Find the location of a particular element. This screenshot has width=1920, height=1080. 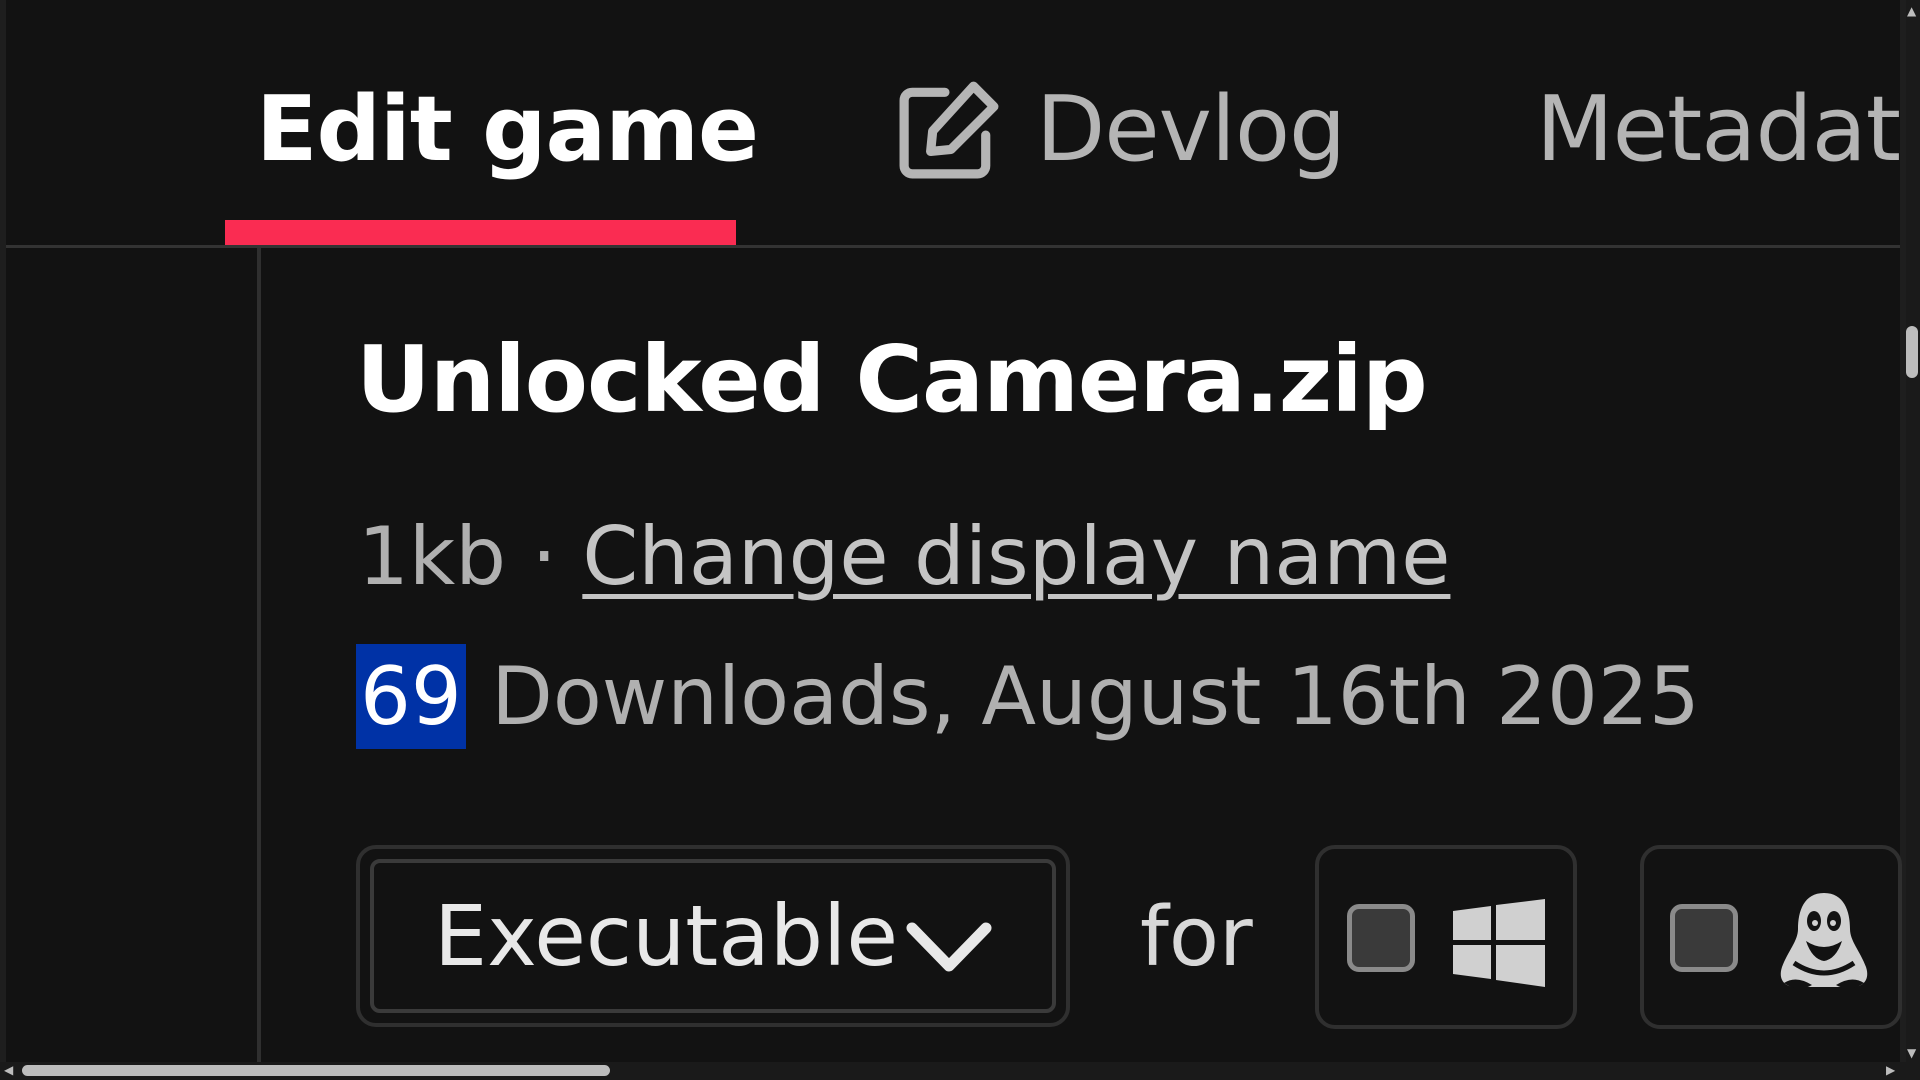

platform-linux-toggle is located at coordinates (1771, 937).